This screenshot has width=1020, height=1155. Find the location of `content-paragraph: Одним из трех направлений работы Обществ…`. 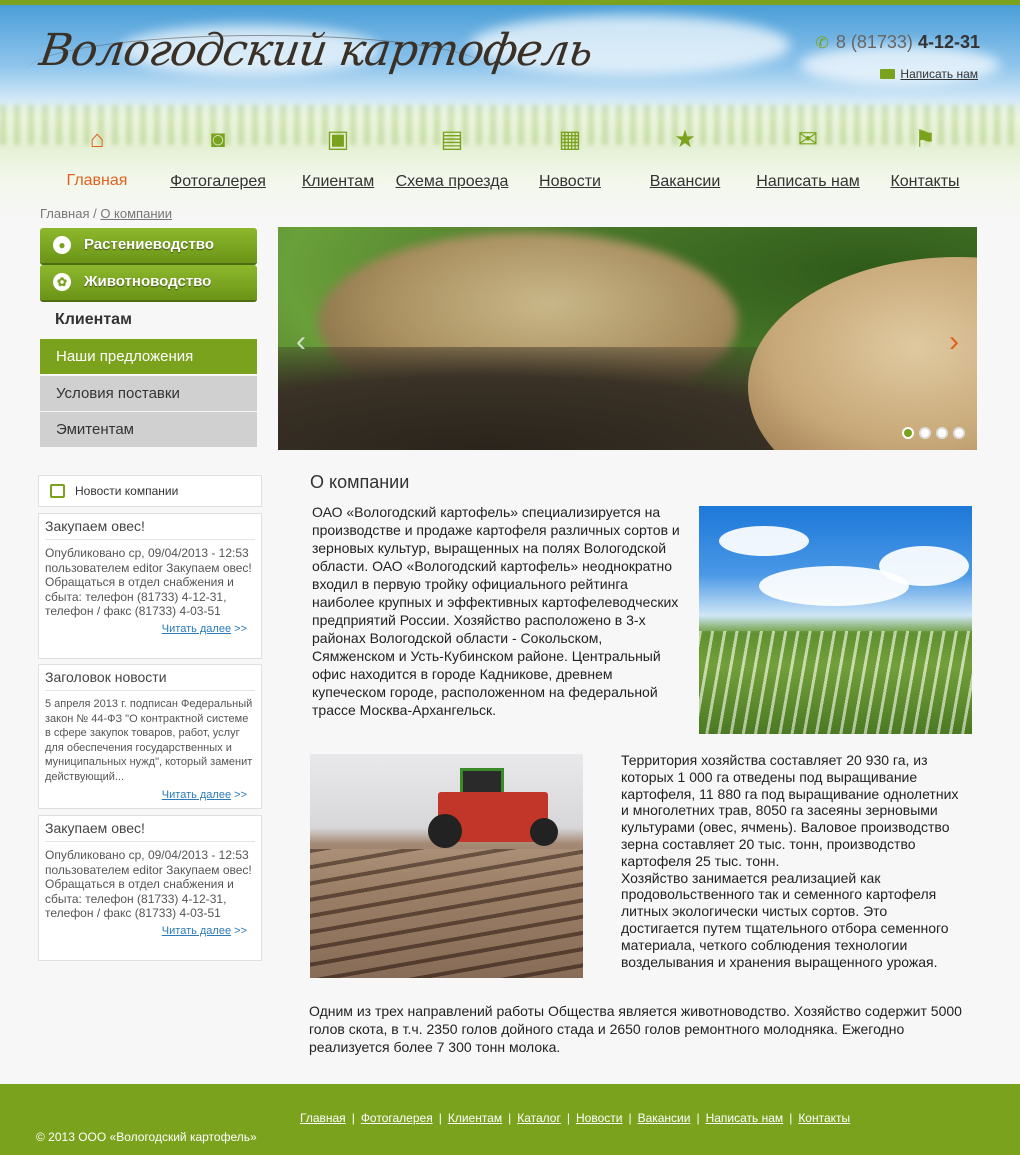

content-paragraph: Одним из трех направлений работы Обществ… is located at coordinates (635, 1029).